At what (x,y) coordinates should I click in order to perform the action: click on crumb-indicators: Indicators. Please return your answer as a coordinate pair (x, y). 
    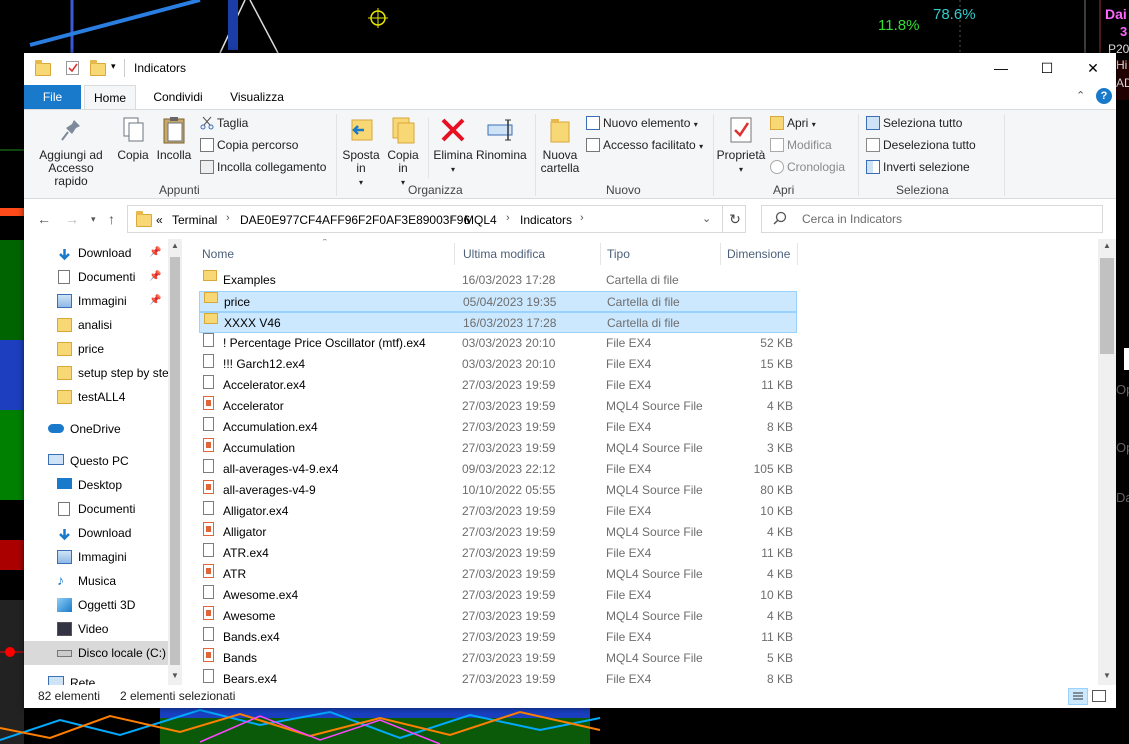
    Looking at the image, I should click on (546, 220).